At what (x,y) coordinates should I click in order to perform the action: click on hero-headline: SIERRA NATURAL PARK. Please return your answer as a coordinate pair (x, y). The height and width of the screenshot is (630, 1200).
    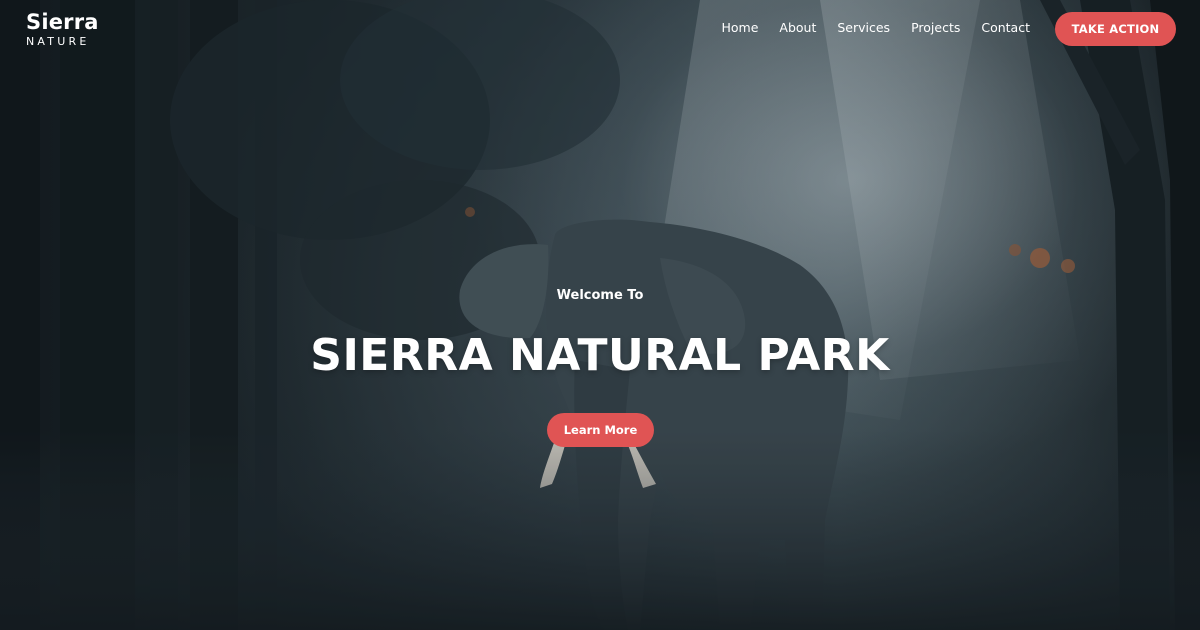
    Looking at the image, I should click on (600, 355).